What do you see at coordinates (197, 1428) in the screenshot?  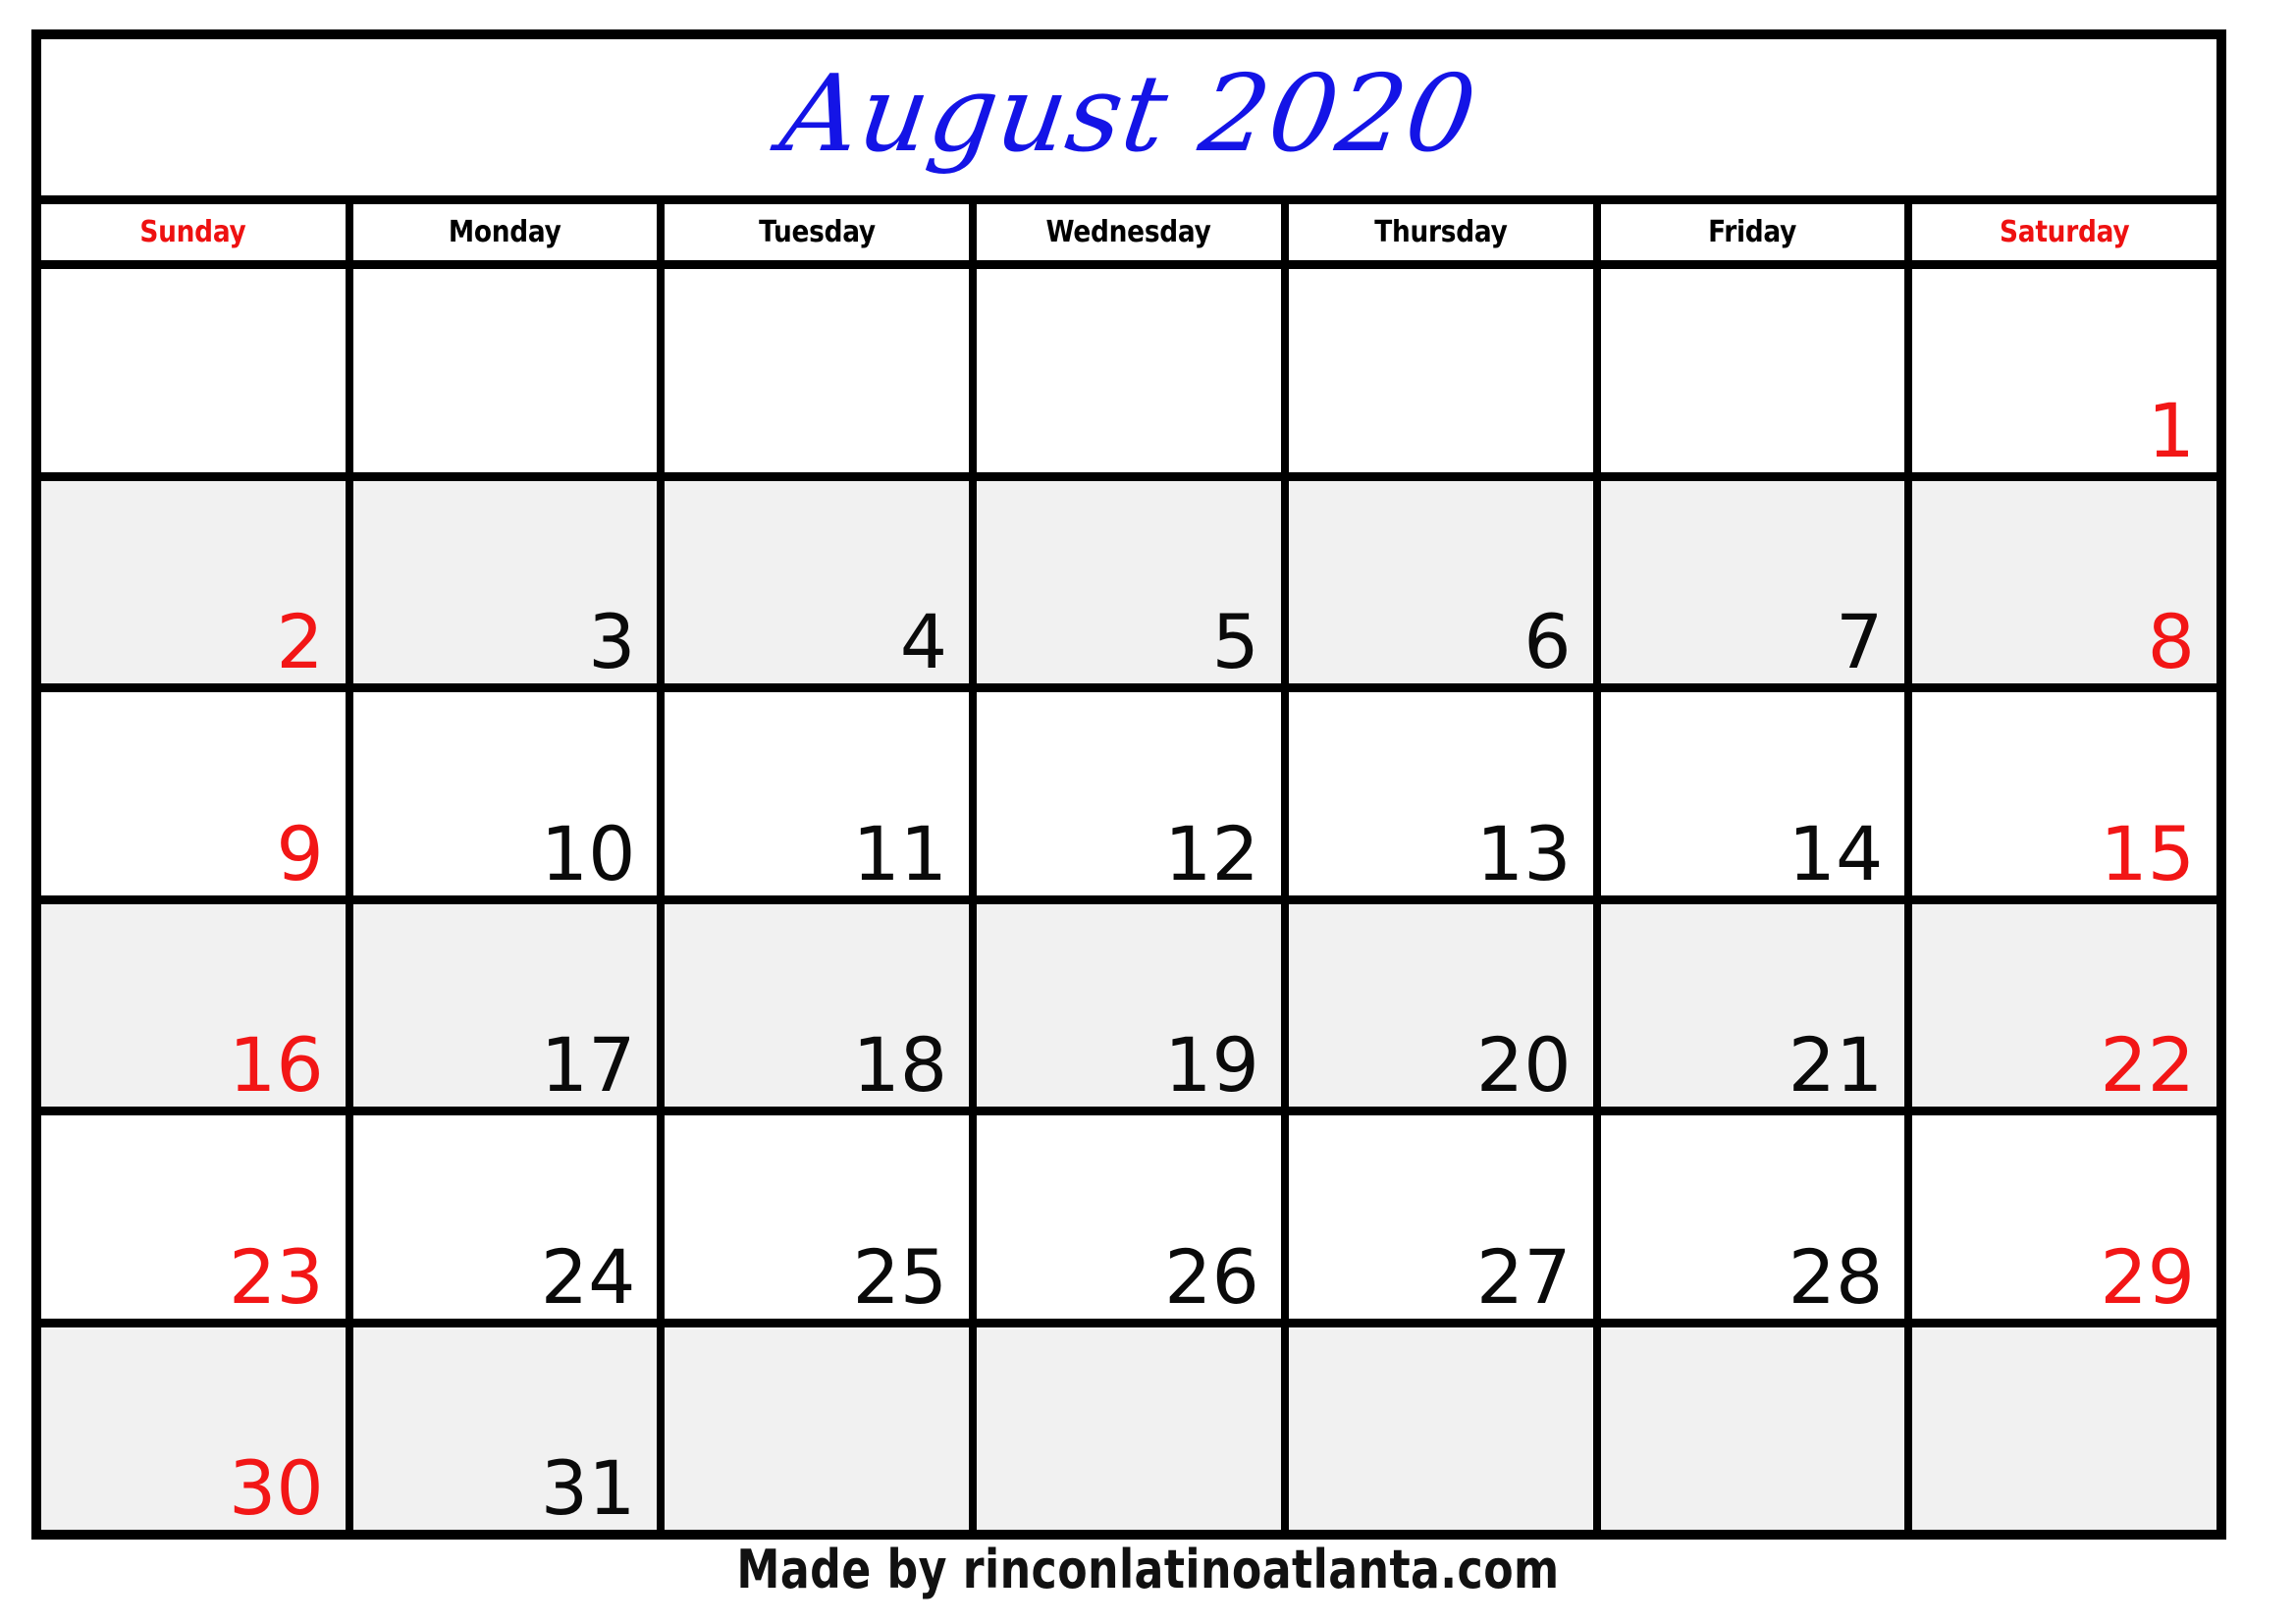 I see `day-cell-30: 30` at bounding box center [197, 1428].